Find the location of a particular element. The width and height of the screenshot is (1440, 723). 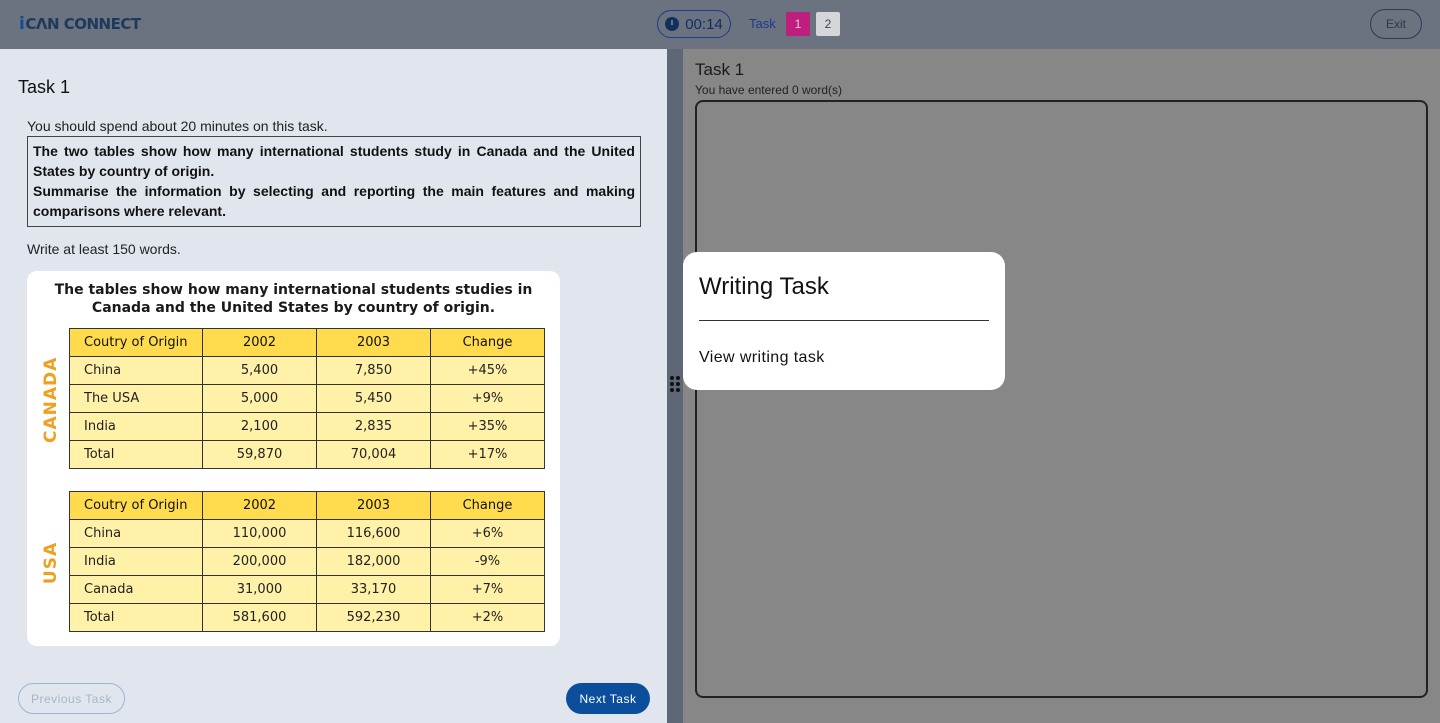

task-1-button: 1 is located at coordinates (798, 24).